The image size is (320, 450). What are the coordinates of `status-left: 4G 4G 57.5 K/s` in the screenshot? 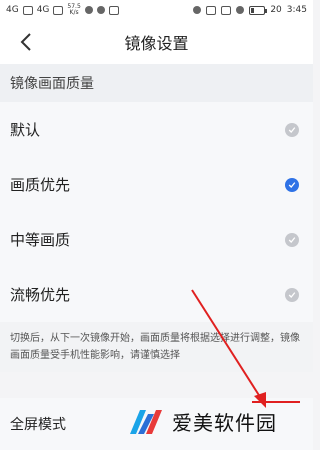 It's located at (62, 10).